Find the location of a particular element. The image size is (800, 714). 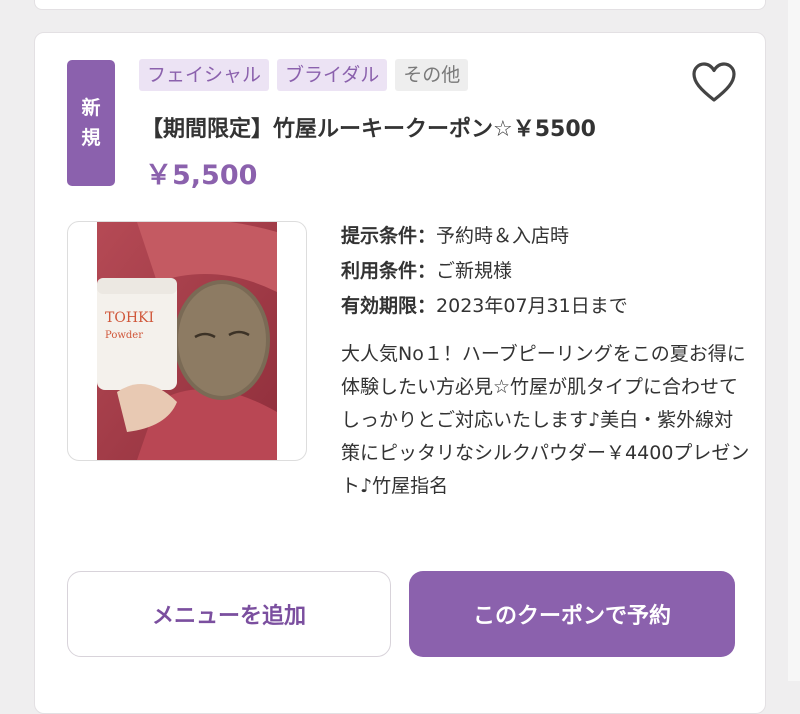

heart-outline-icon is located at coordinates (714, 82).